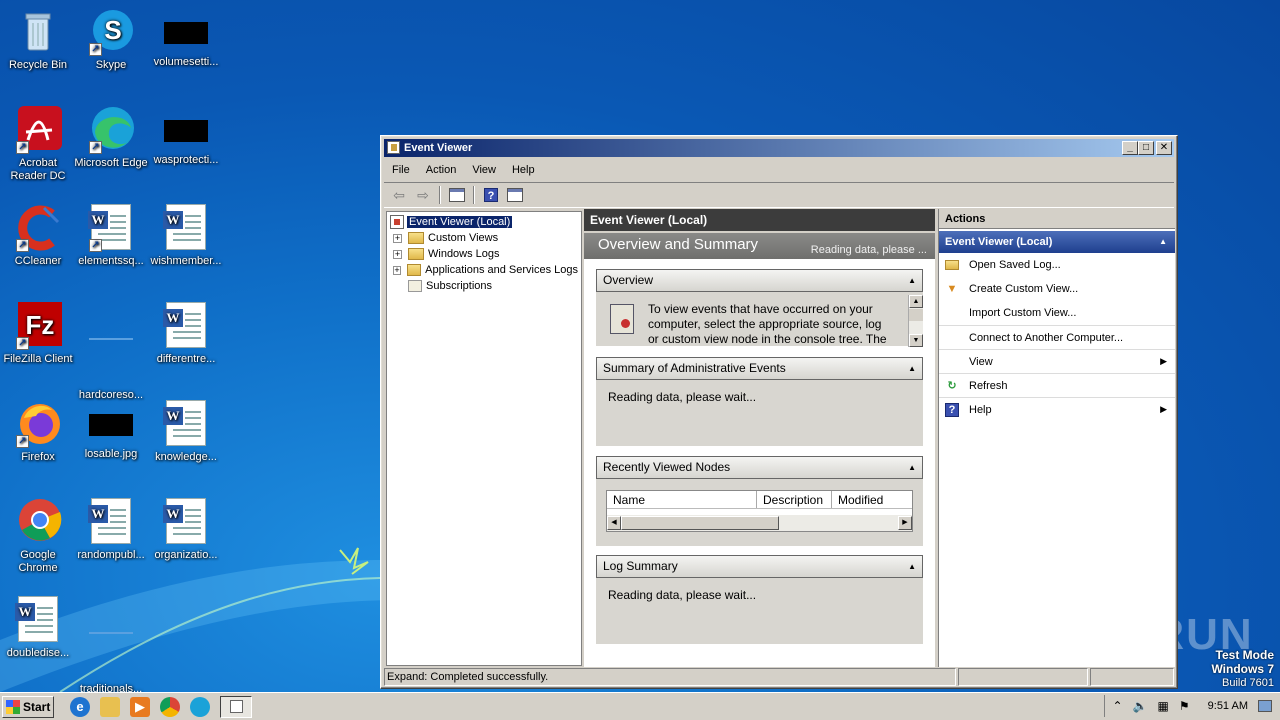 The width and height of the screenshot is (1280, 720). What do you see at coordinates (38, 144) in the screenshot?
I see `desktop-icon-acrobat: ↗ Acrobat Reader DC` at bounding box center [38, 144].